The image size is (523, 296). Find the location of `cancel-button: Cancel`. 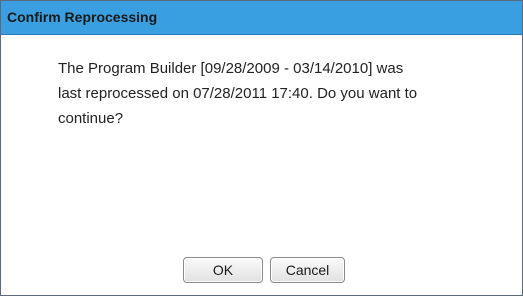

cancel-button: Cancel is located at coordinates (307, 270).